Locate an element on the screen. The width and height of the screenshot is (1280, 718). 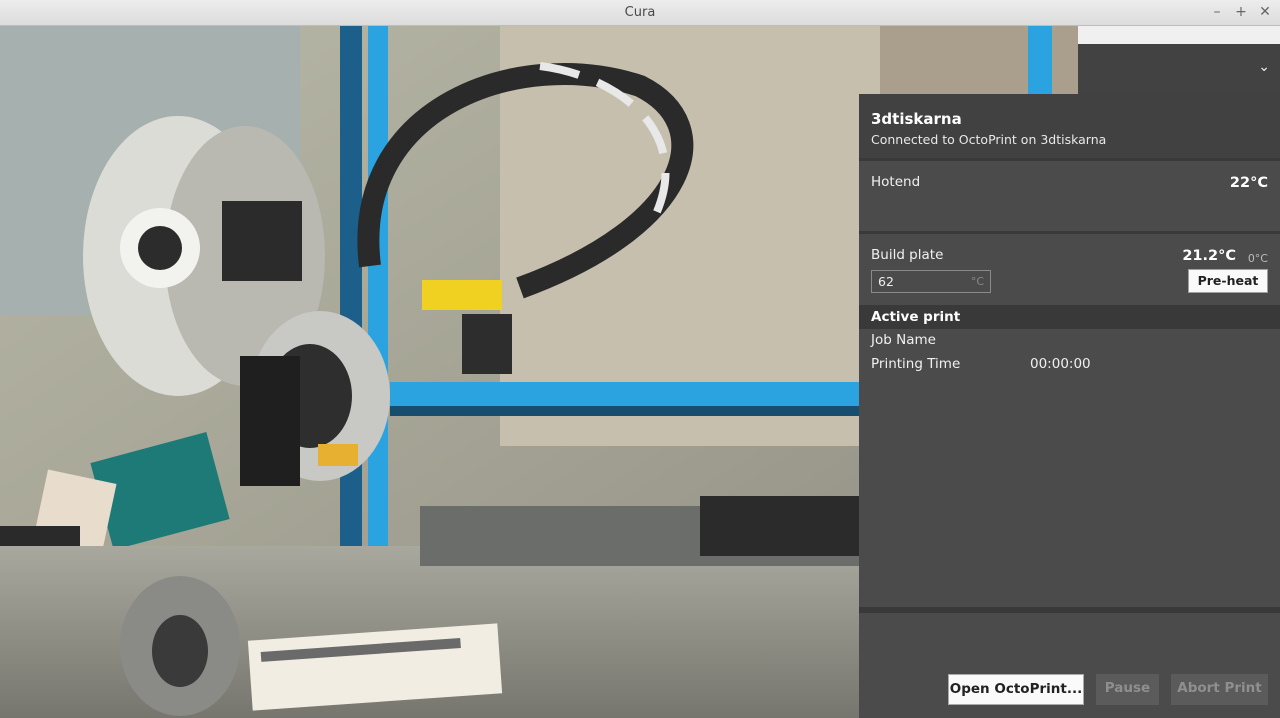
job-name-label: Job Name is located at coordinates (903, 340).